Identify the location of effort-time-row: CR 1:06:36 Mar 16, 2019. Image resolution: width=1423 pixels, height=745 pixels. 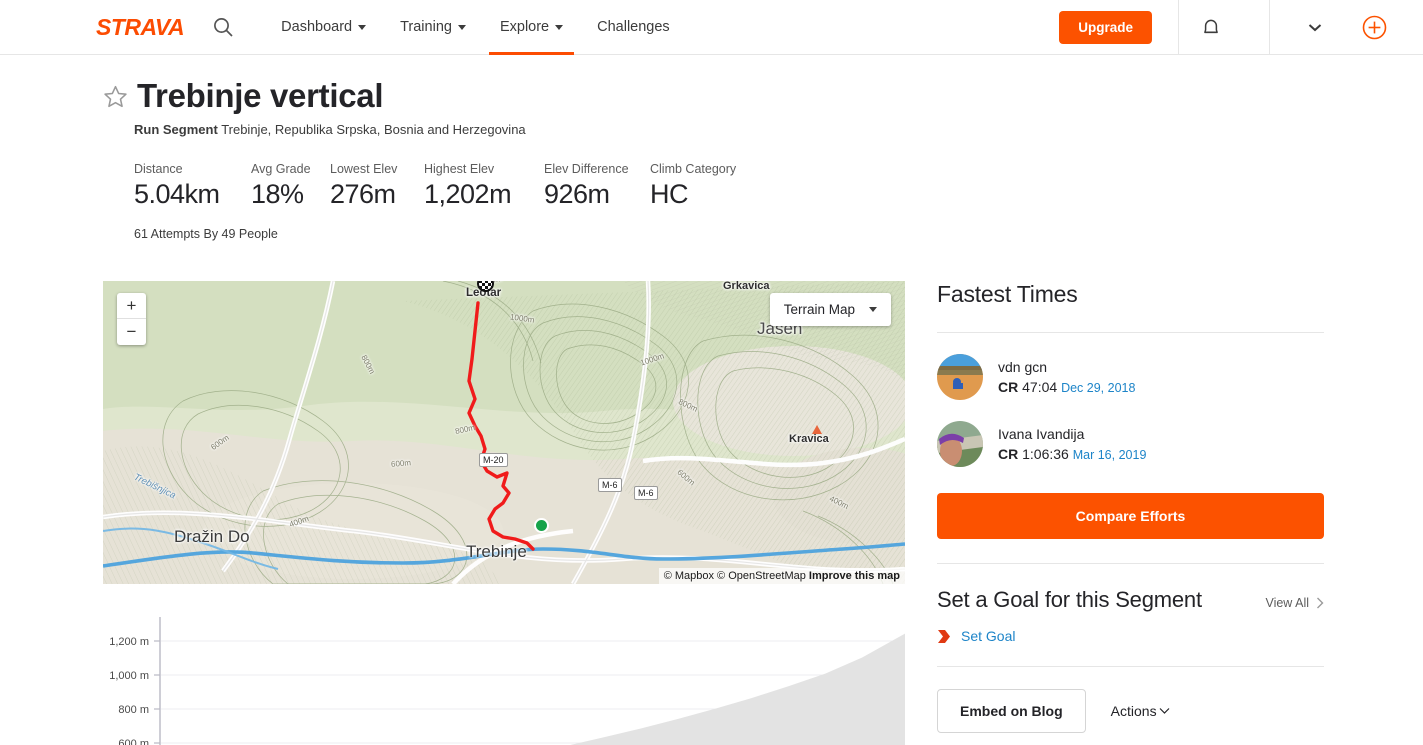
(1072, 454).